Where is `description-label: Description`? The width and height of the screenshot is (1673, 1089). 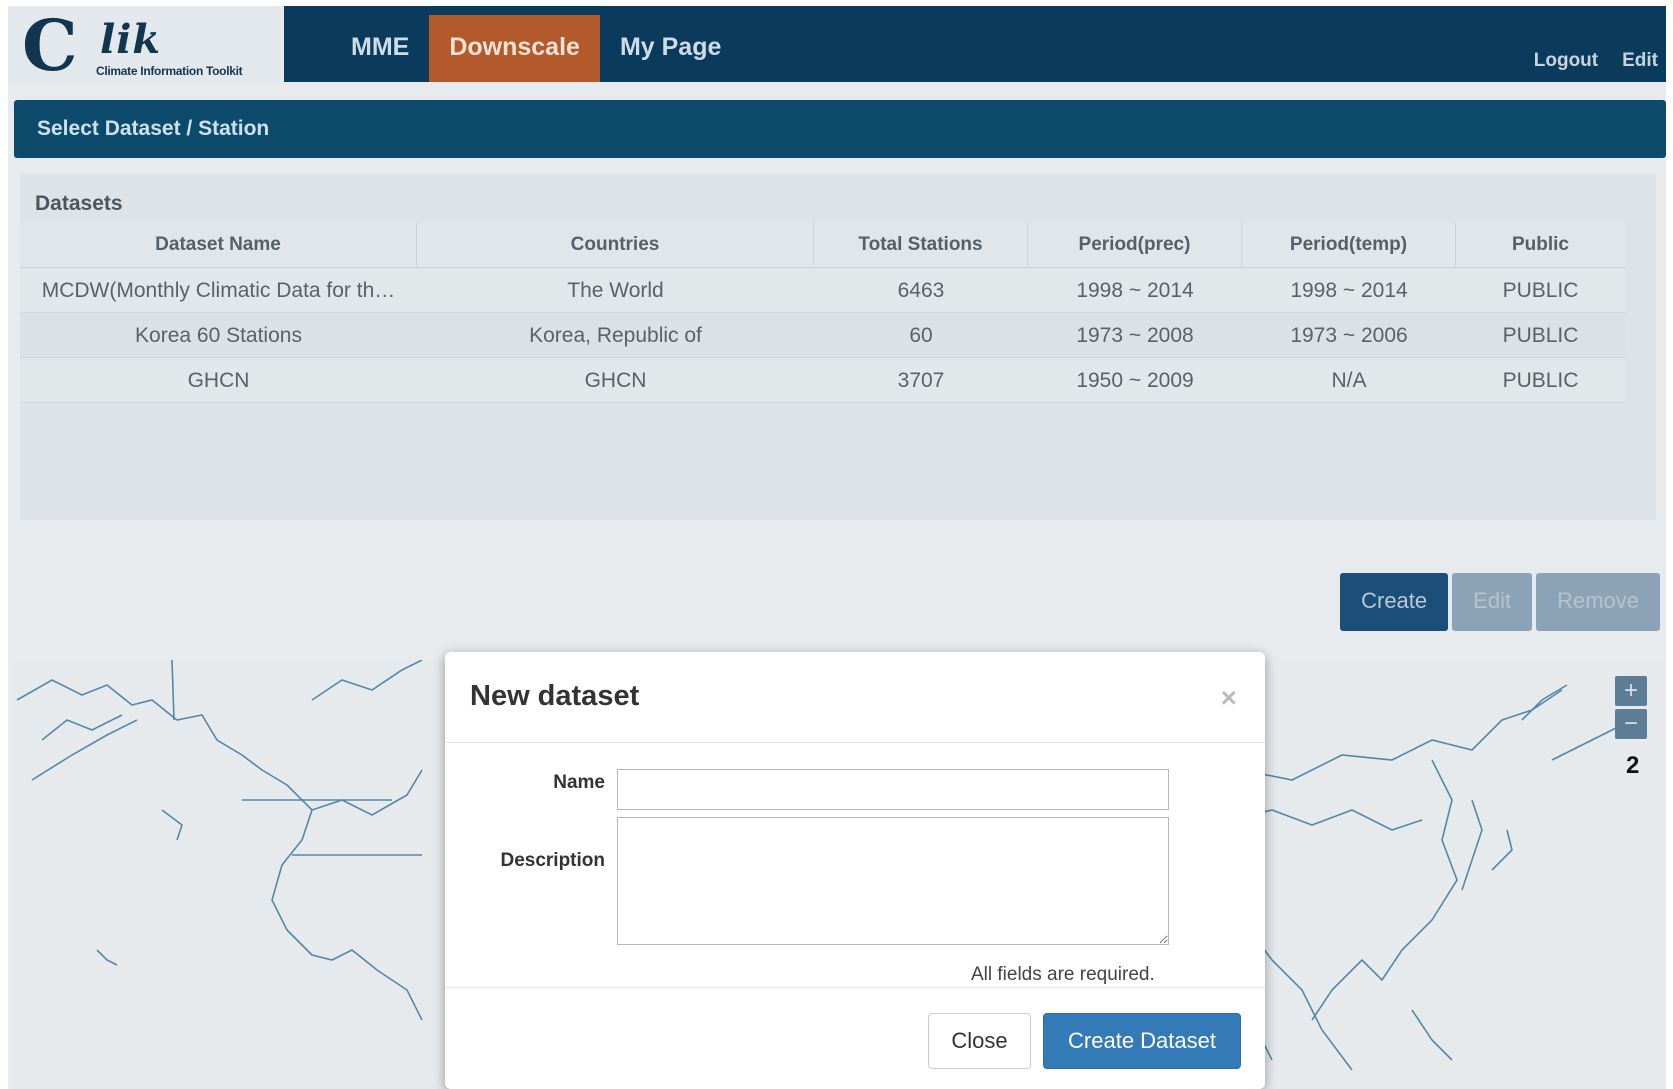 description-label: Description is located at coordinates (552, 860).